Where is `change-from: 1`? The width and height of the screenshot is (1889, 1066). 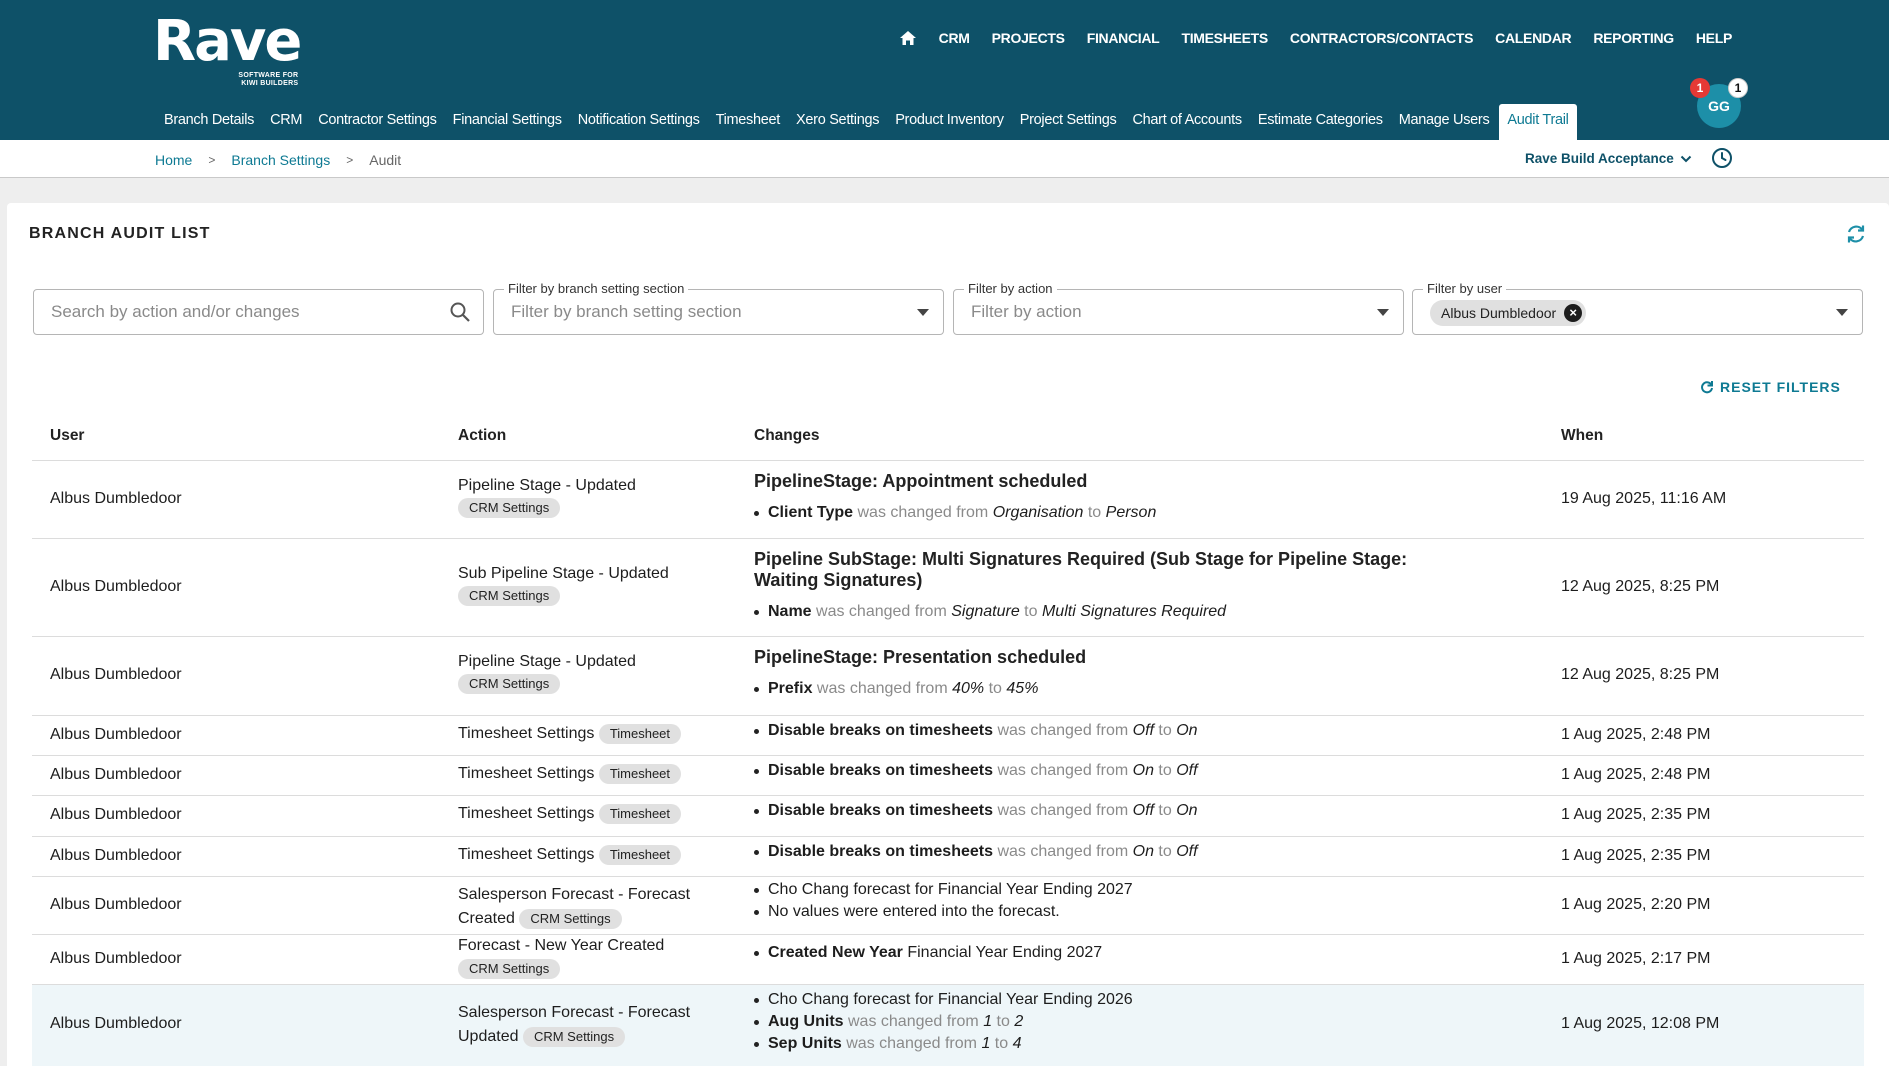 change-from: 1 is located at coordinates (988, 1021).